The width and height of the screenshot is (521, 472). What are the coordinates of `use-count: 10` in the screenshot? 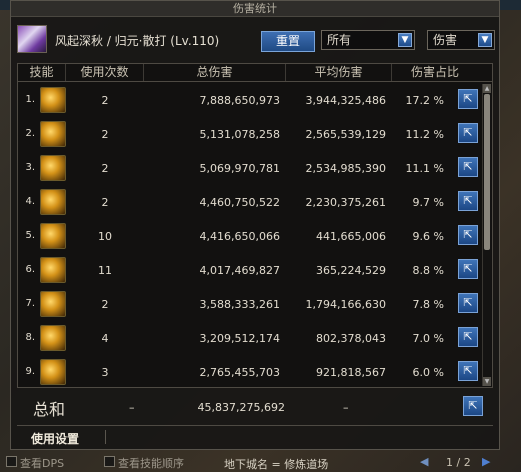 It's located at (105, 236).